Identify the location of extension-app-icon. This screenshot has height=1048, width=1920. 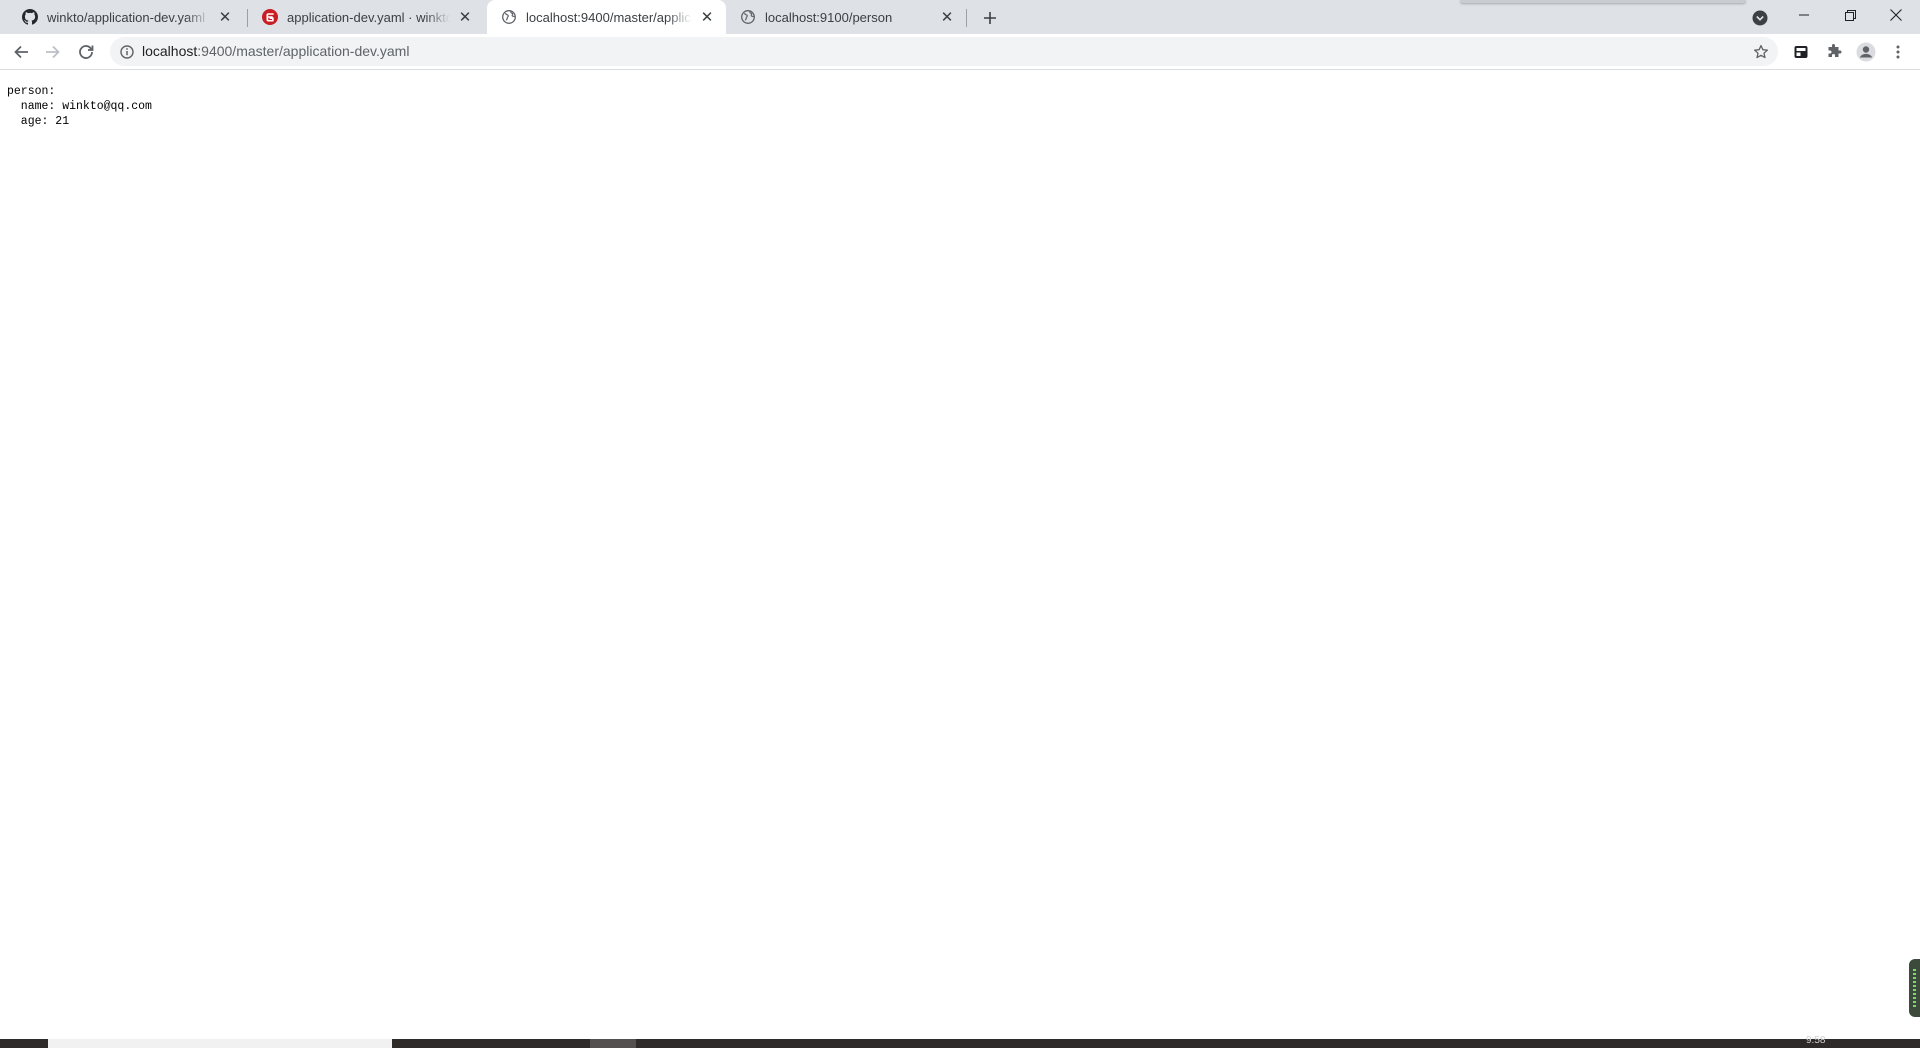
(1801, 52).